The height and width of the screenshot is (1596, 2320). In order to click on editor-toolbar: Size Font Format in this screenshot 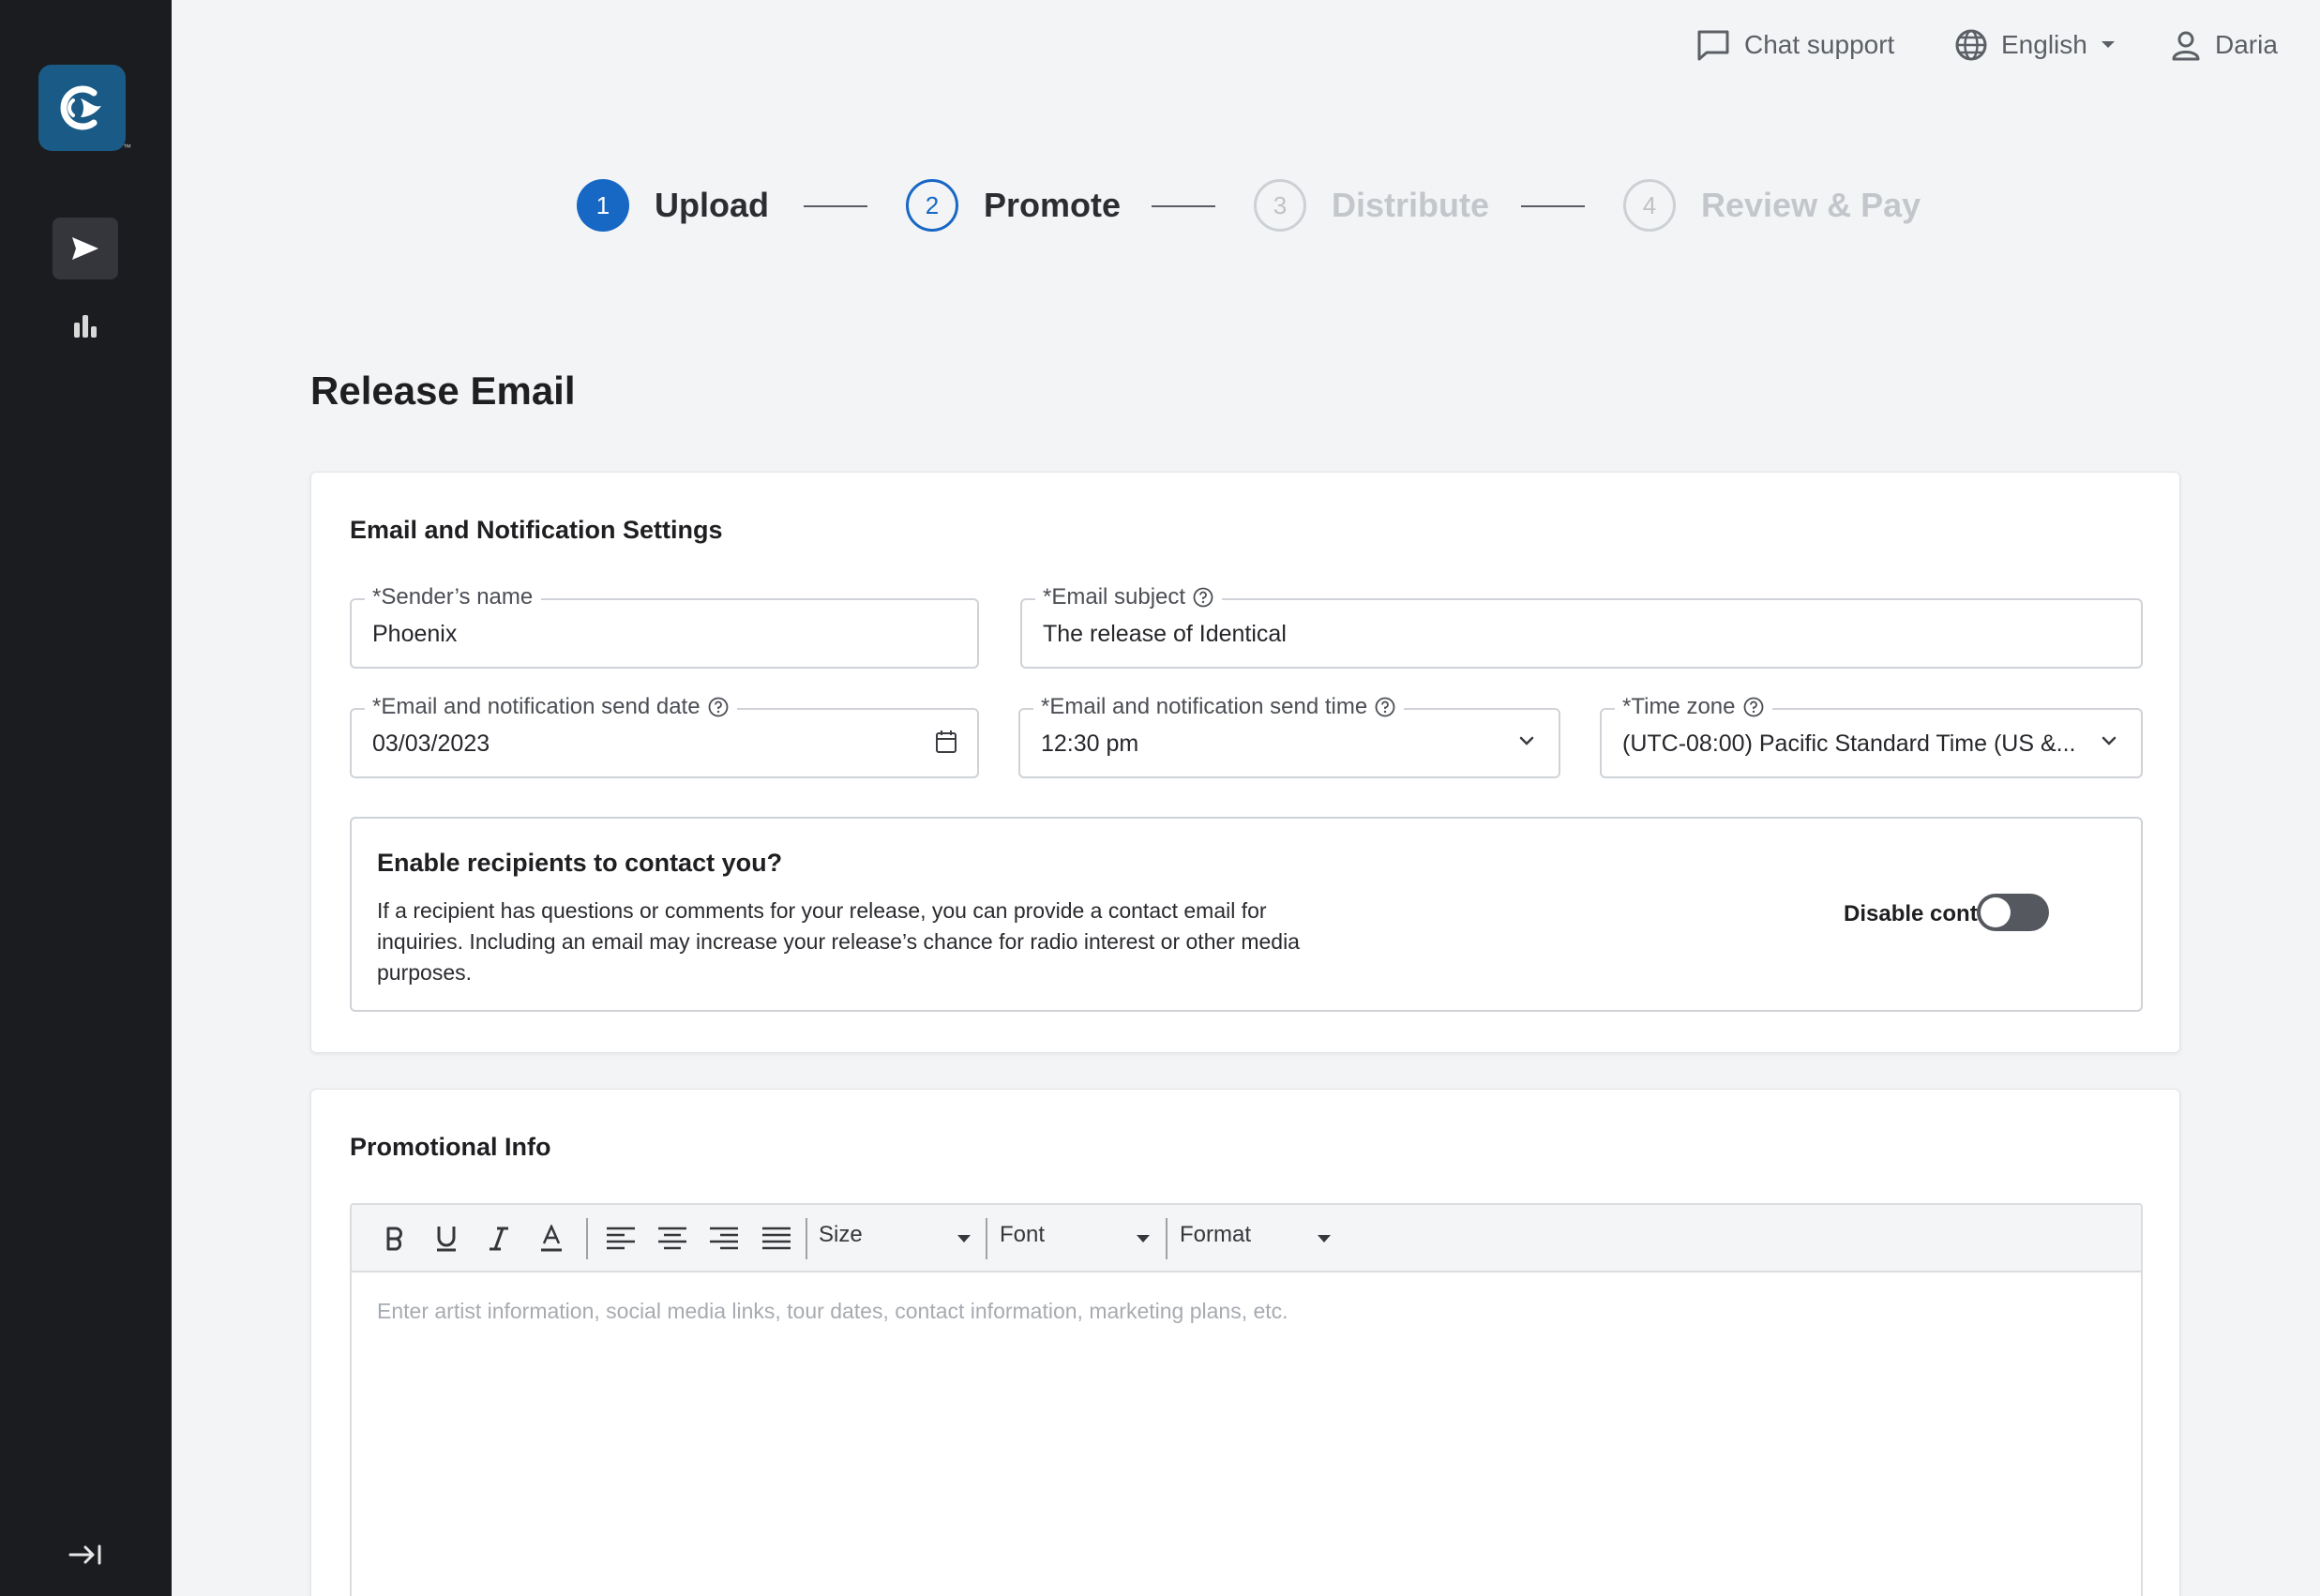, I will do `click(1246, 1238)`.